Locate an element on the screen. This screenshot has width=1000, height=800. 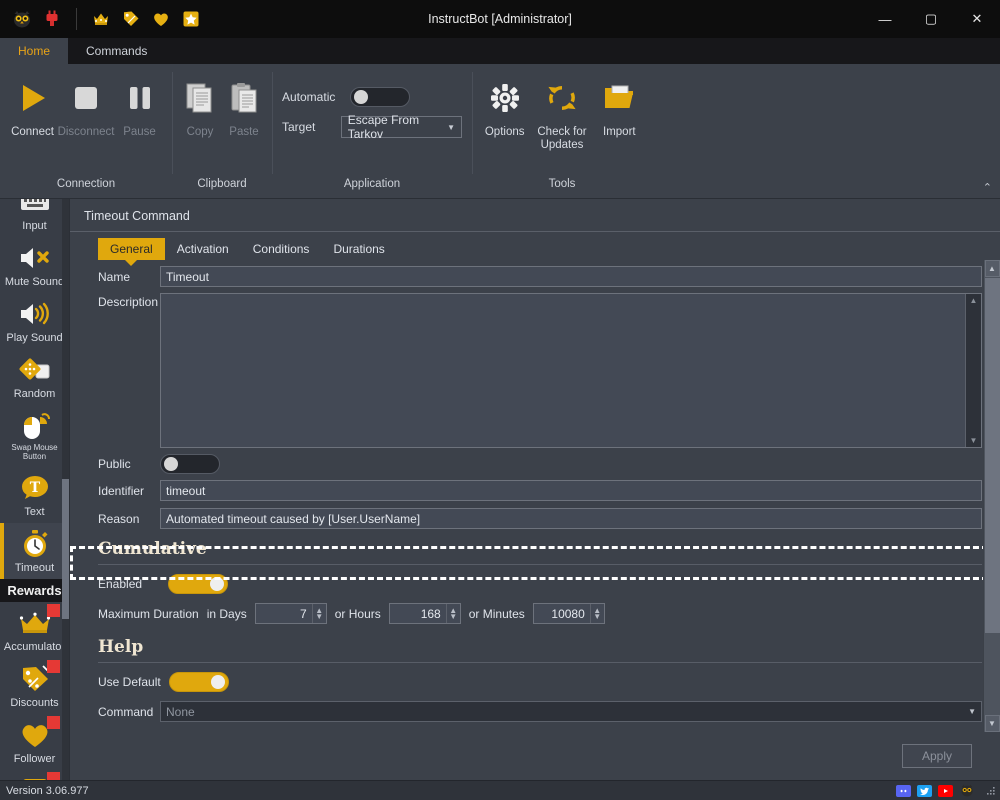
target-row: Target Escape From Tarkov ▼ is located at coordinates (372, 127).